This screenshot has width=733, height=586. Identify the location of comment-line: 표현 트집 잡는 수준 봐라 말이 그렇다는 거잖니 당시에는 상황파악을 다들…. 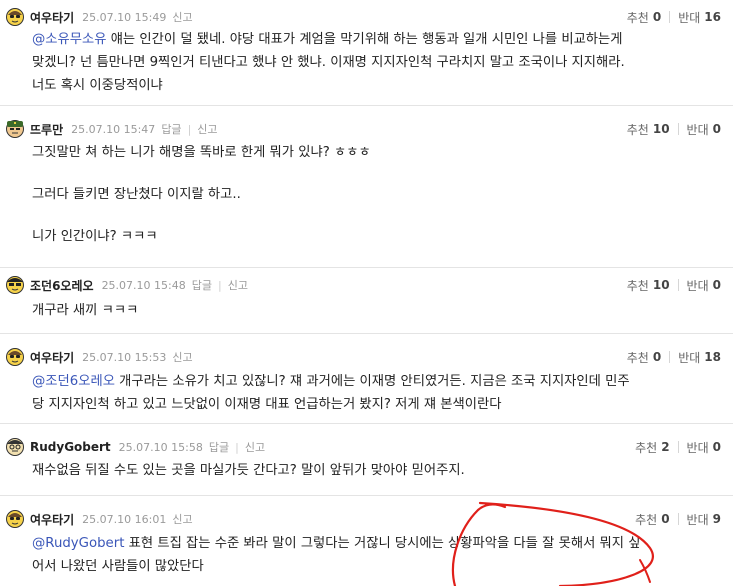
(384, 543).